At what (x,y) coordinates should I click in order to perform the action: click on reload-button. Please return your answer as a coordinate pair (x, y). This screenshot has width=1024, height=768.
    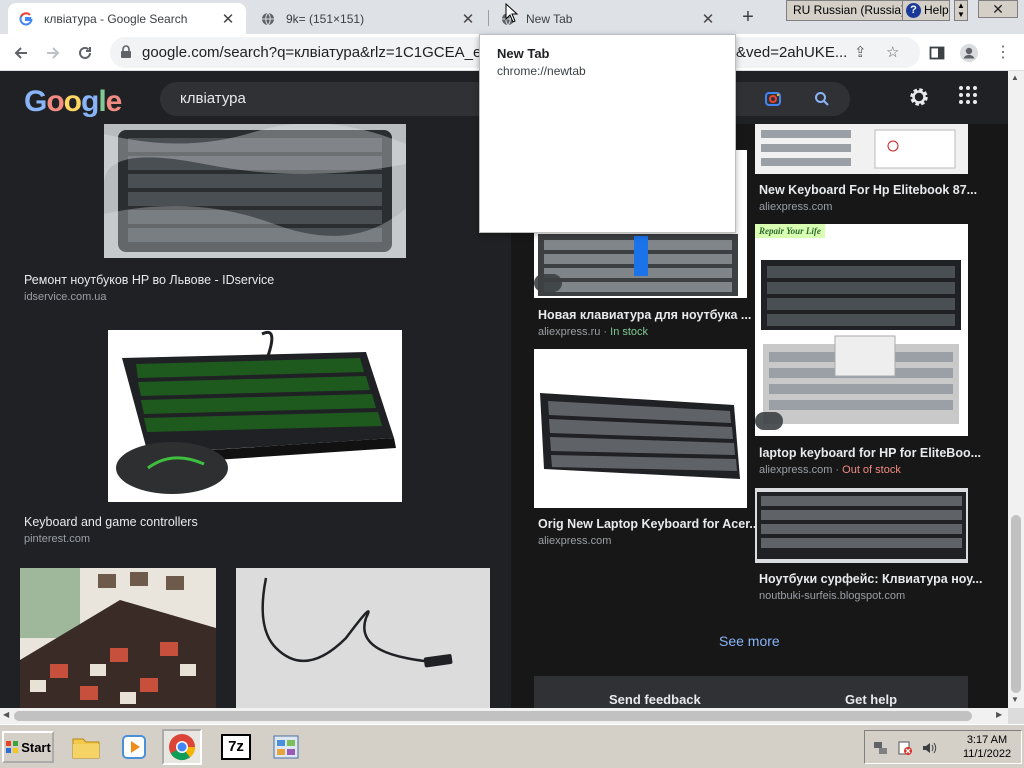
    Looking at the image, I should click on (85, 53).